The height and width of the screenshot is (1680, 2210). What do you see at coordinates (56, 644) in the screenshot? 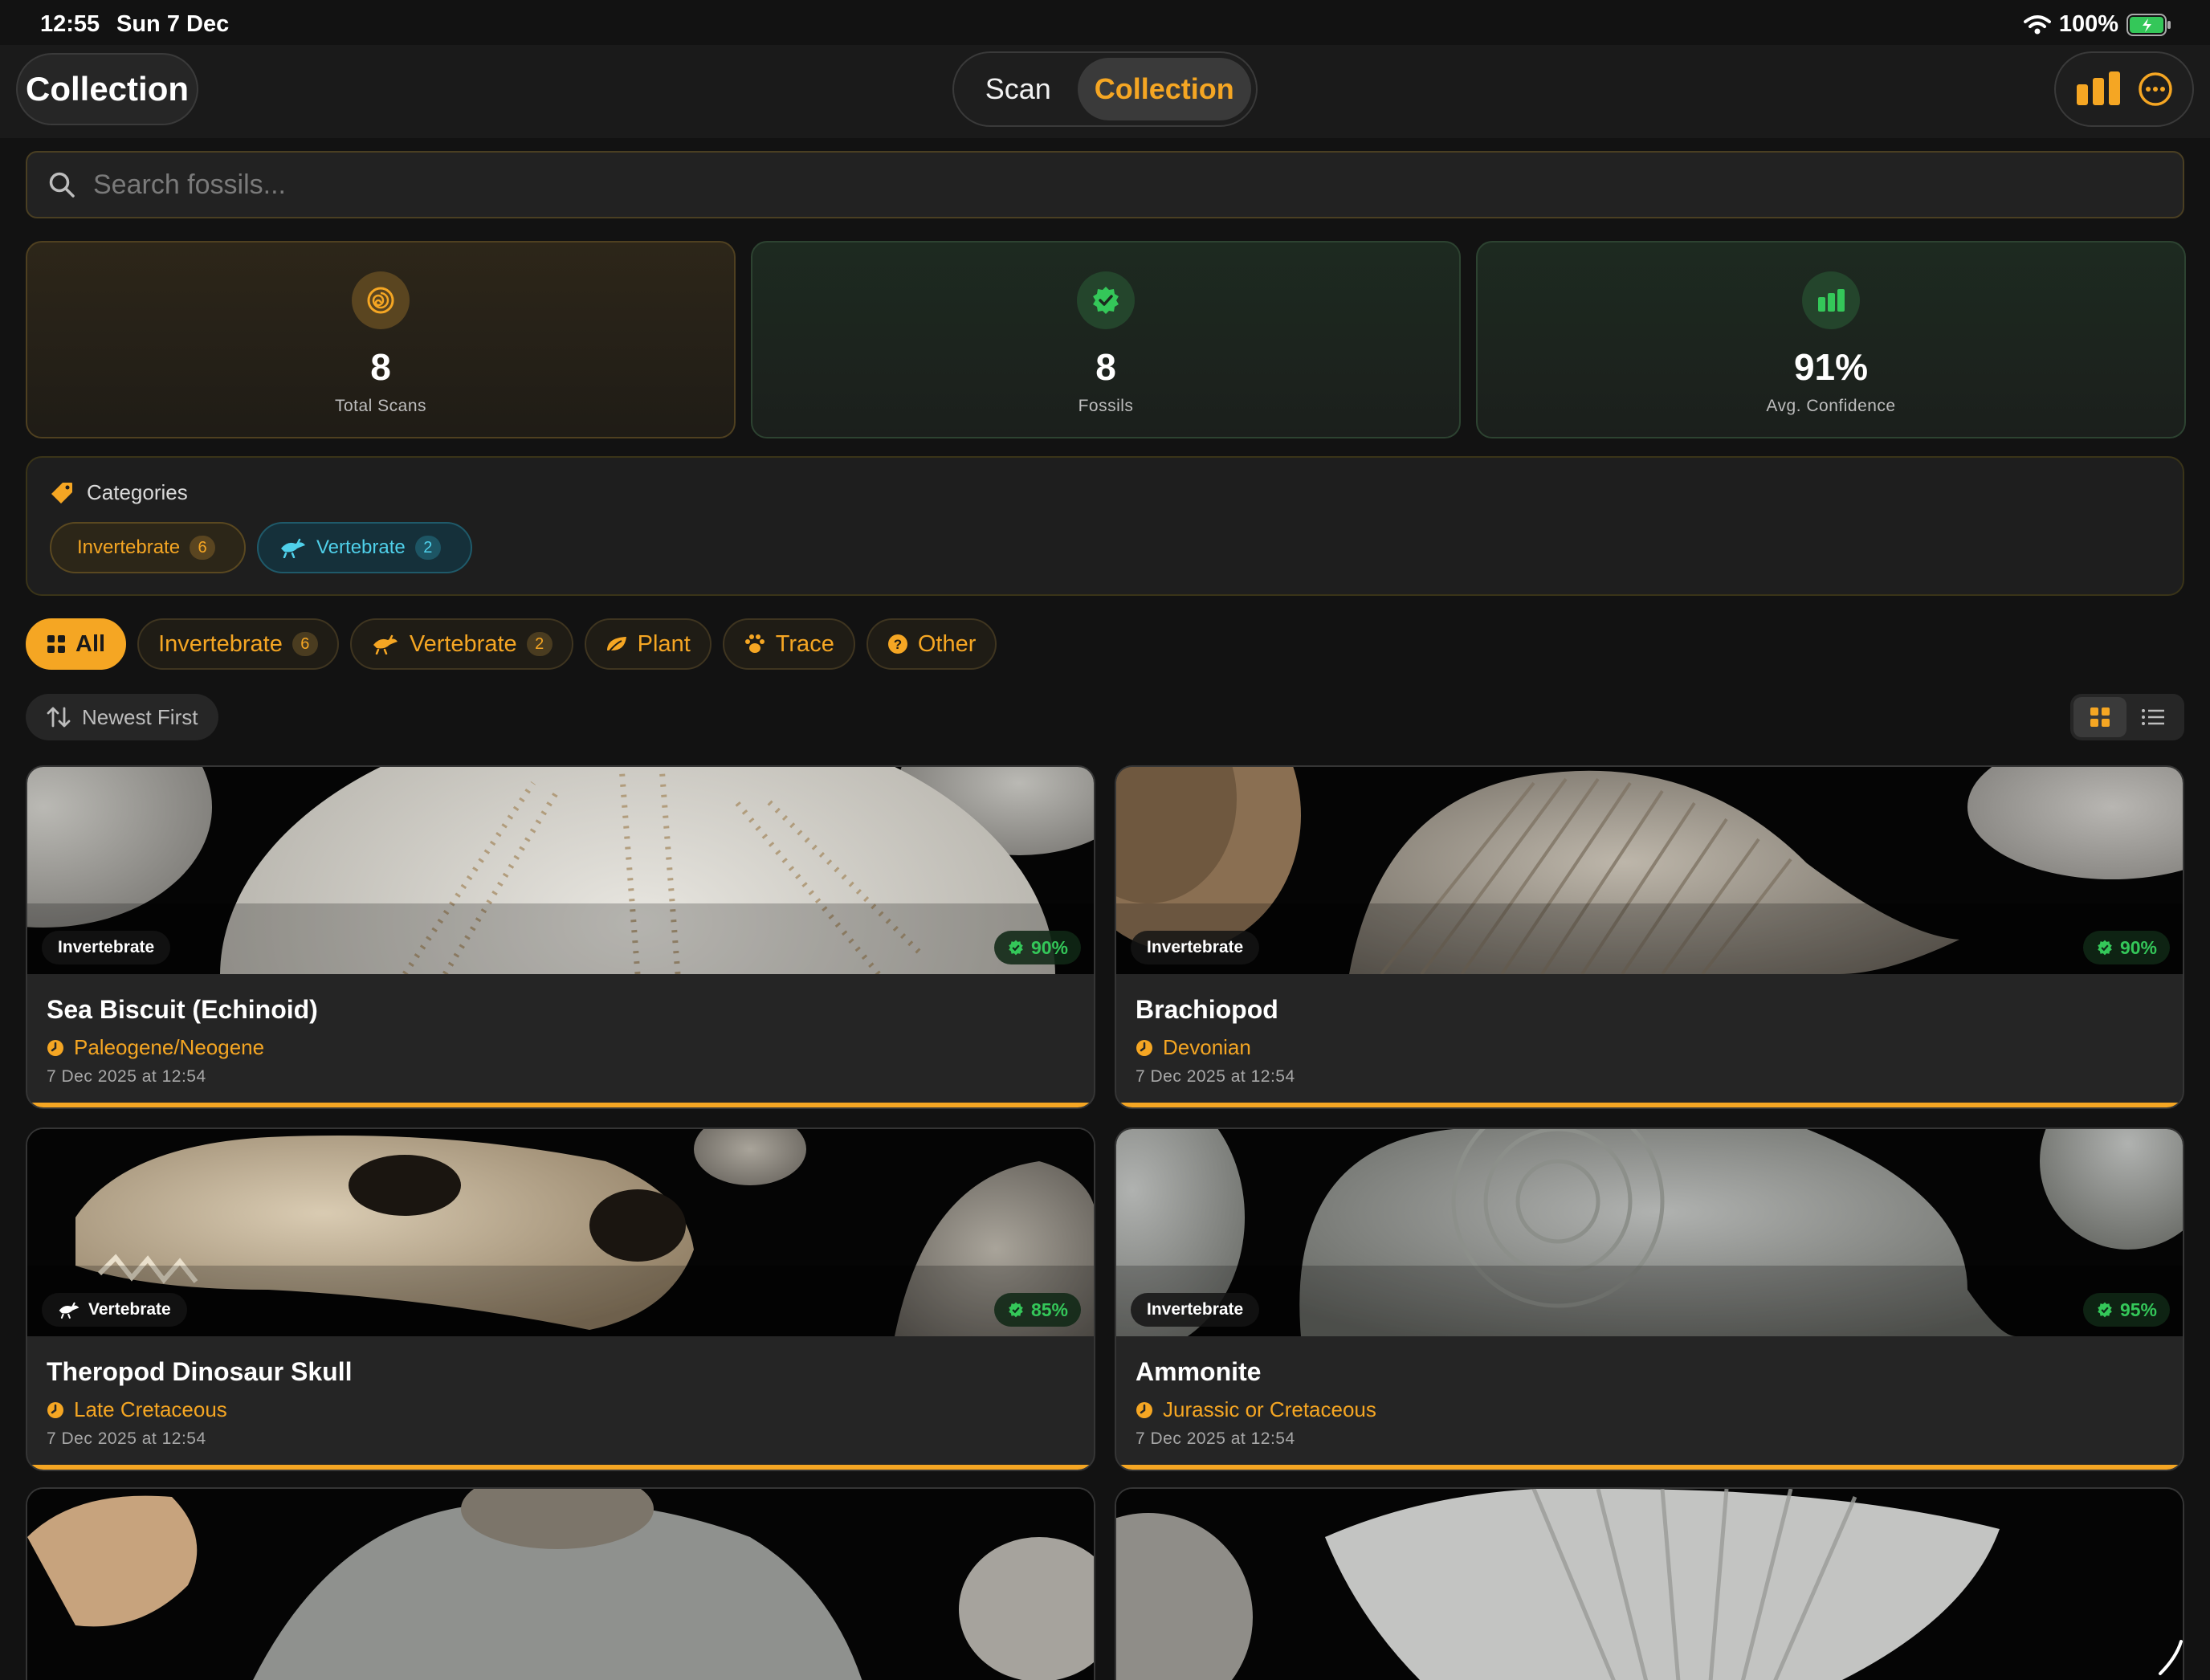
I see `grid-icon` at bounding box center [56, 644].